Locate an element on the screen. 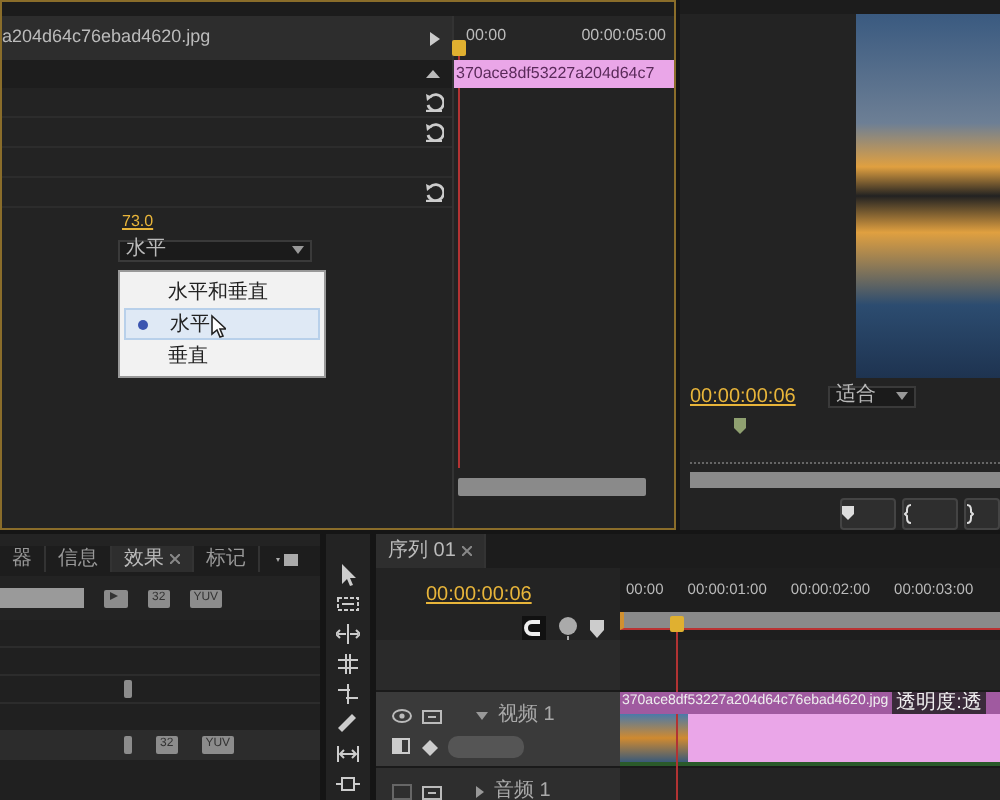 This screenshot has width=1000, height=800. fit-dropdown: 适合 is located at coordinates (871, 396).